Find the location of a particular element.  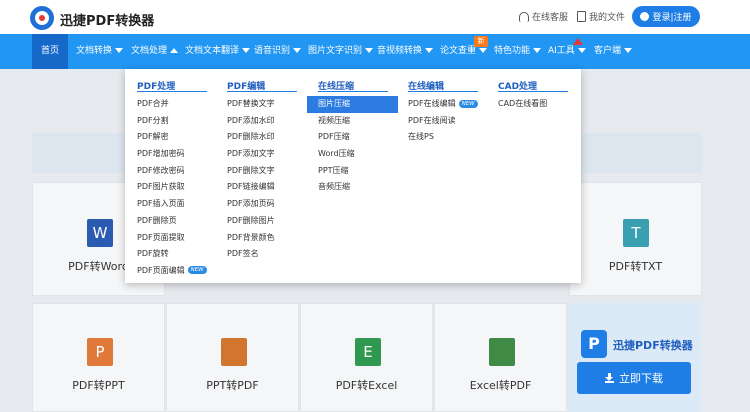

card-label: PDF转Excel is located at coordinates (366, 385).